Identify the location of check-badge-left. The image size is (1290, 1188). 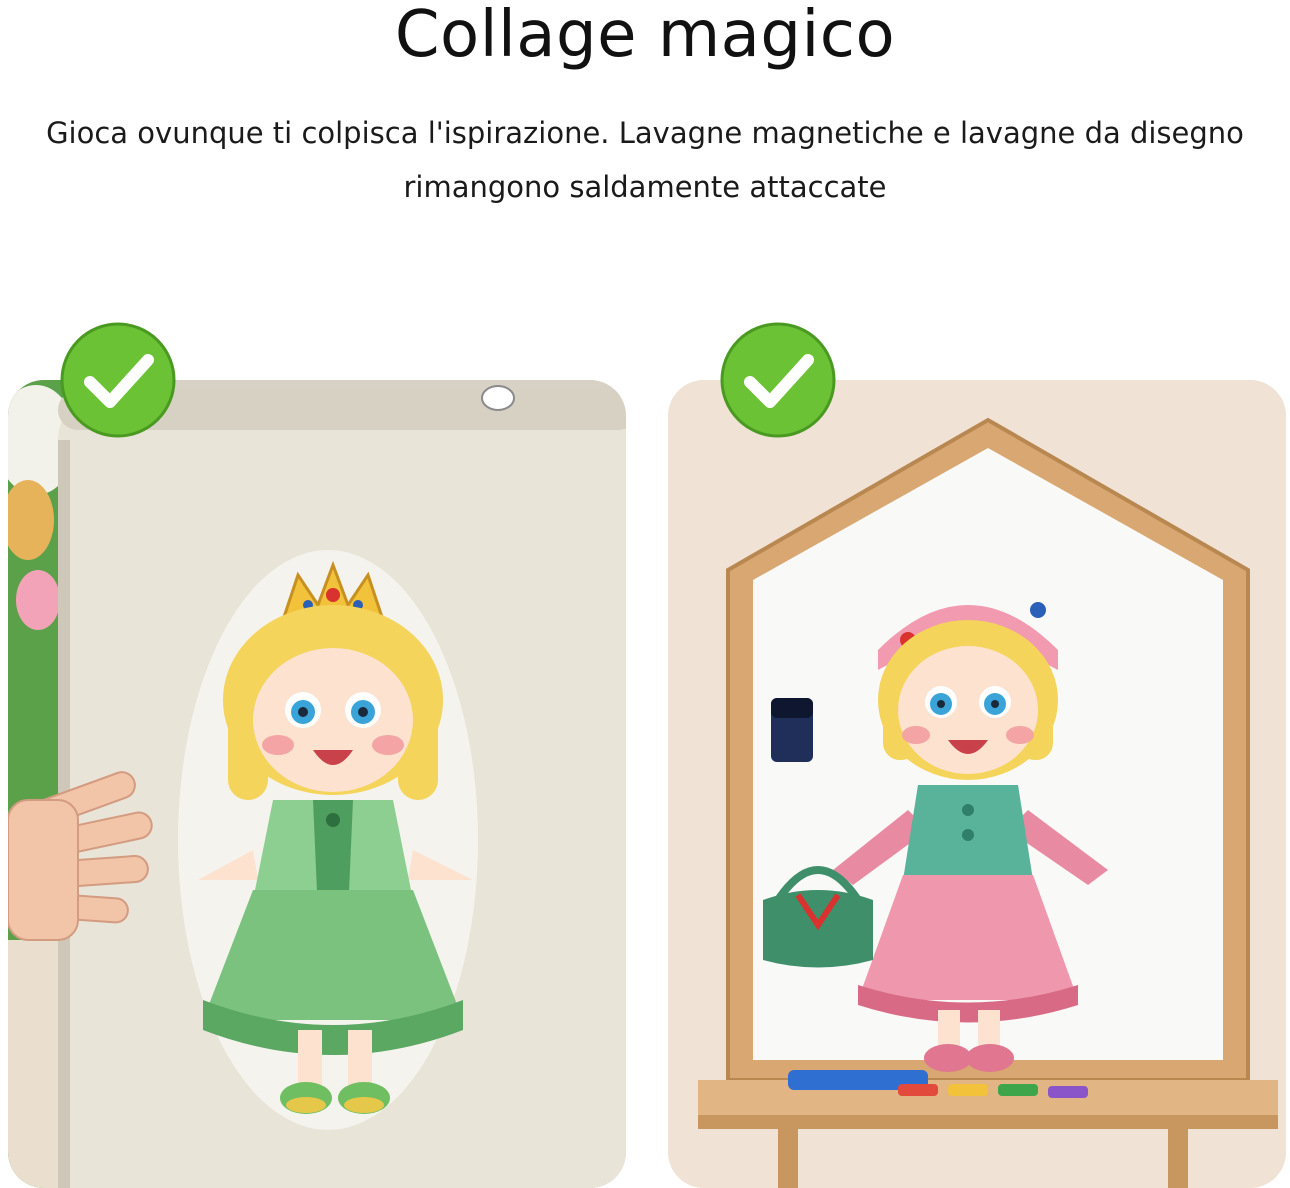
(118, 380).